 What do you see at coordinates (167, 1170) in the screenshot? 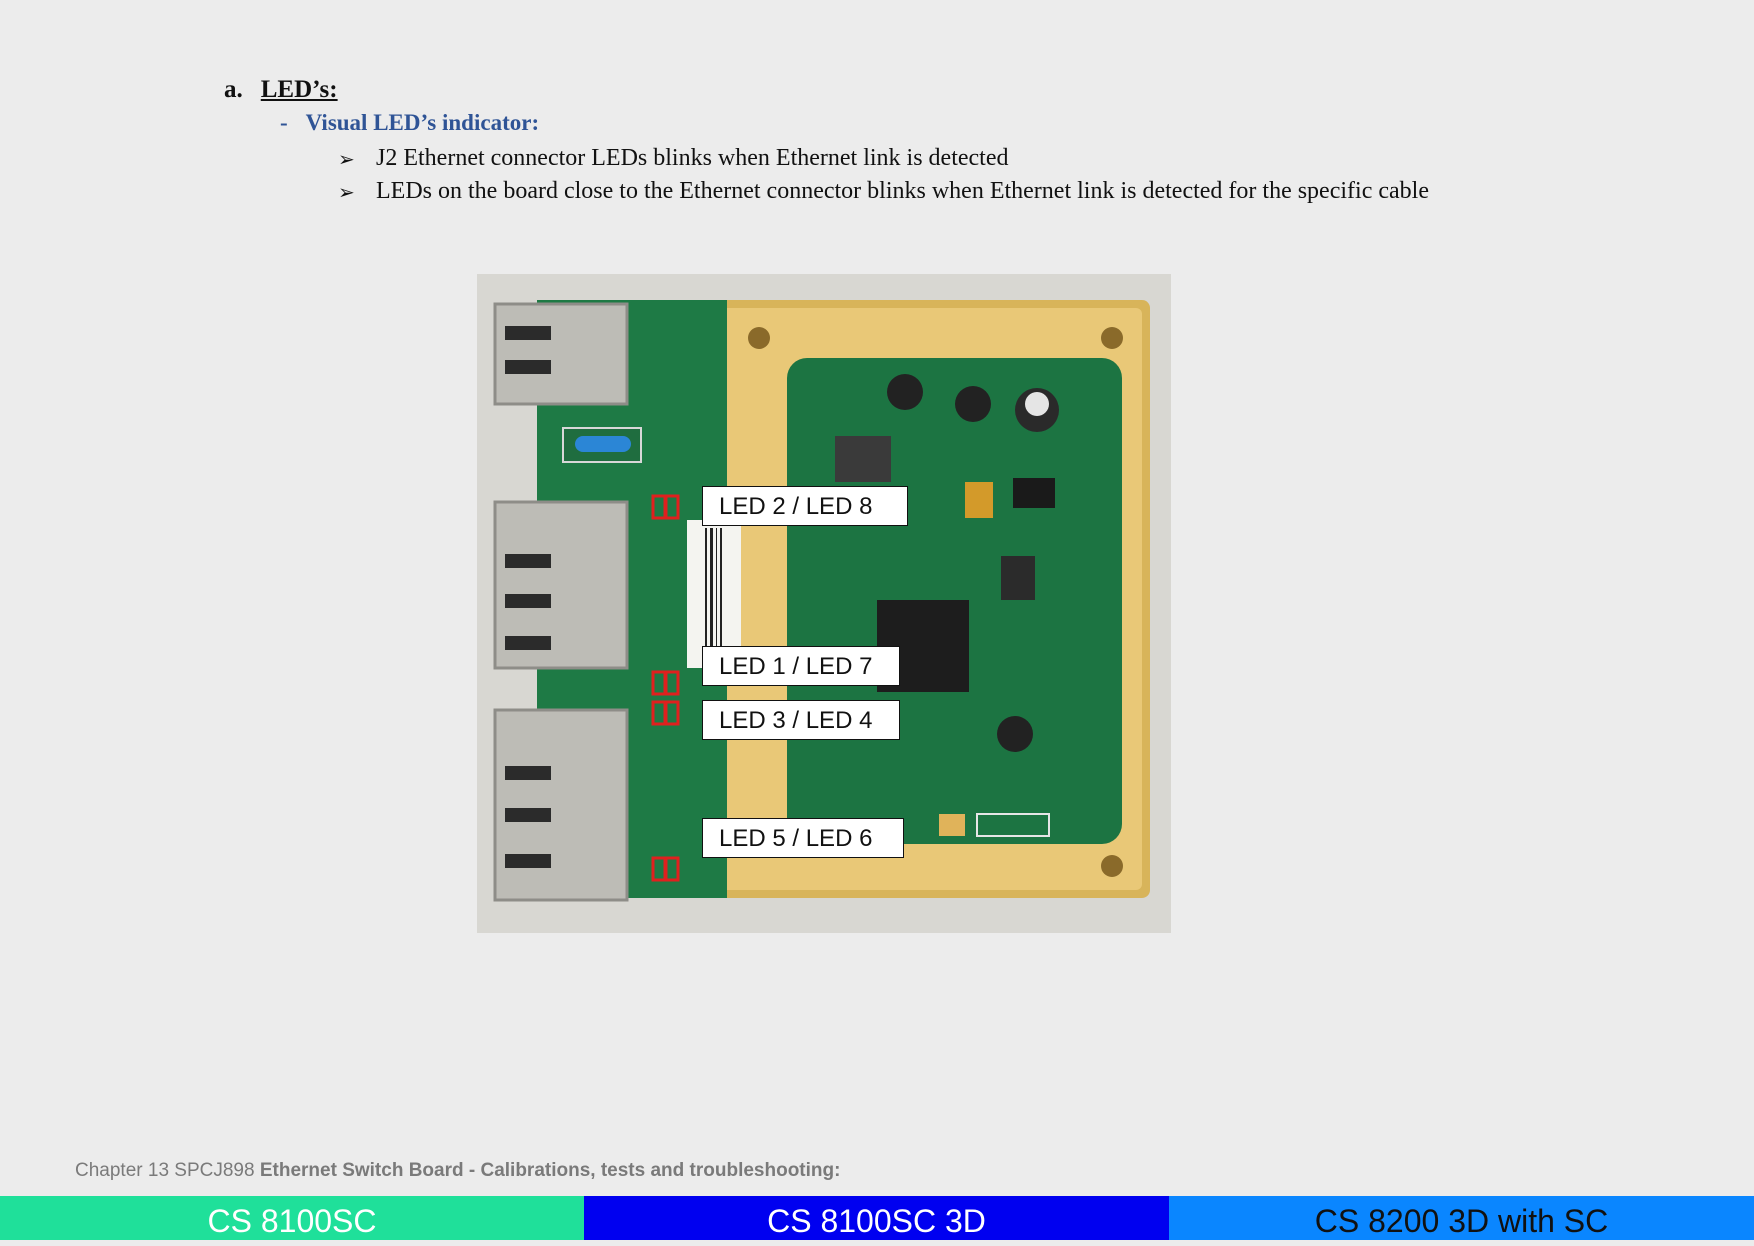
I see `chapter-label: Chapter 13 SPCJ898` at bounding box center [167, 1170].